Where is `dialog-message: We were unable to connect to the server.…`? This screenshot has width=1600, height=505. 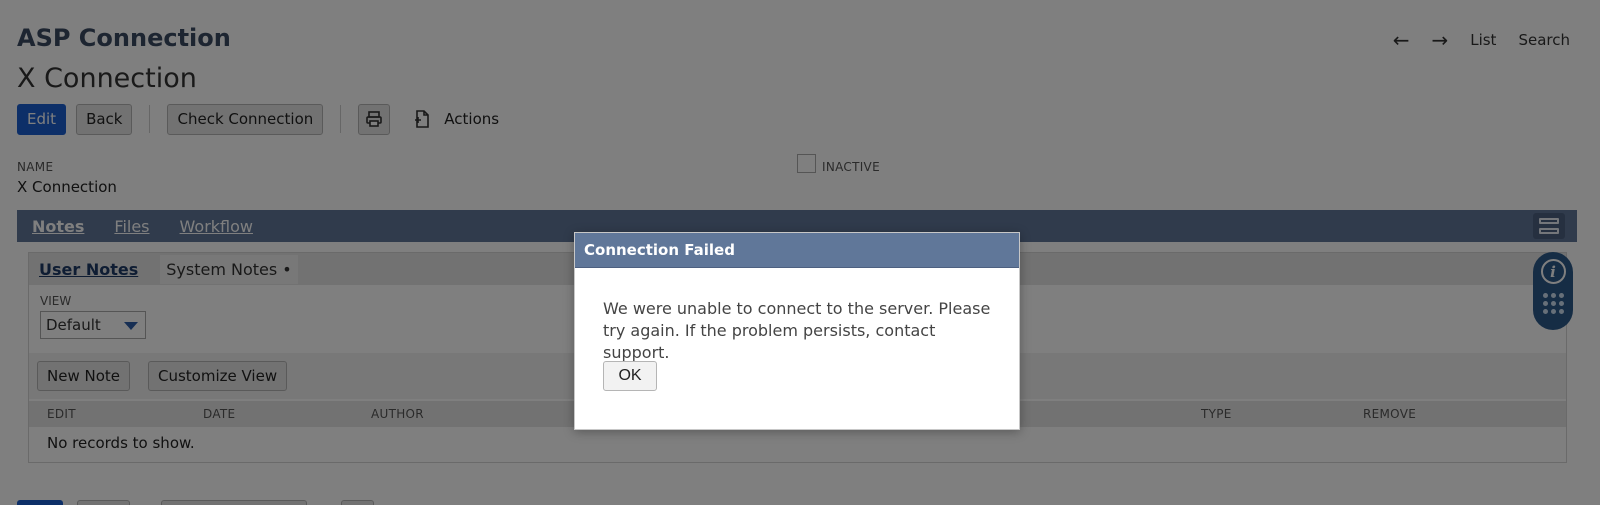
dialog-message: We were unable to connect to the server.… is located at coordinates (797, 330).